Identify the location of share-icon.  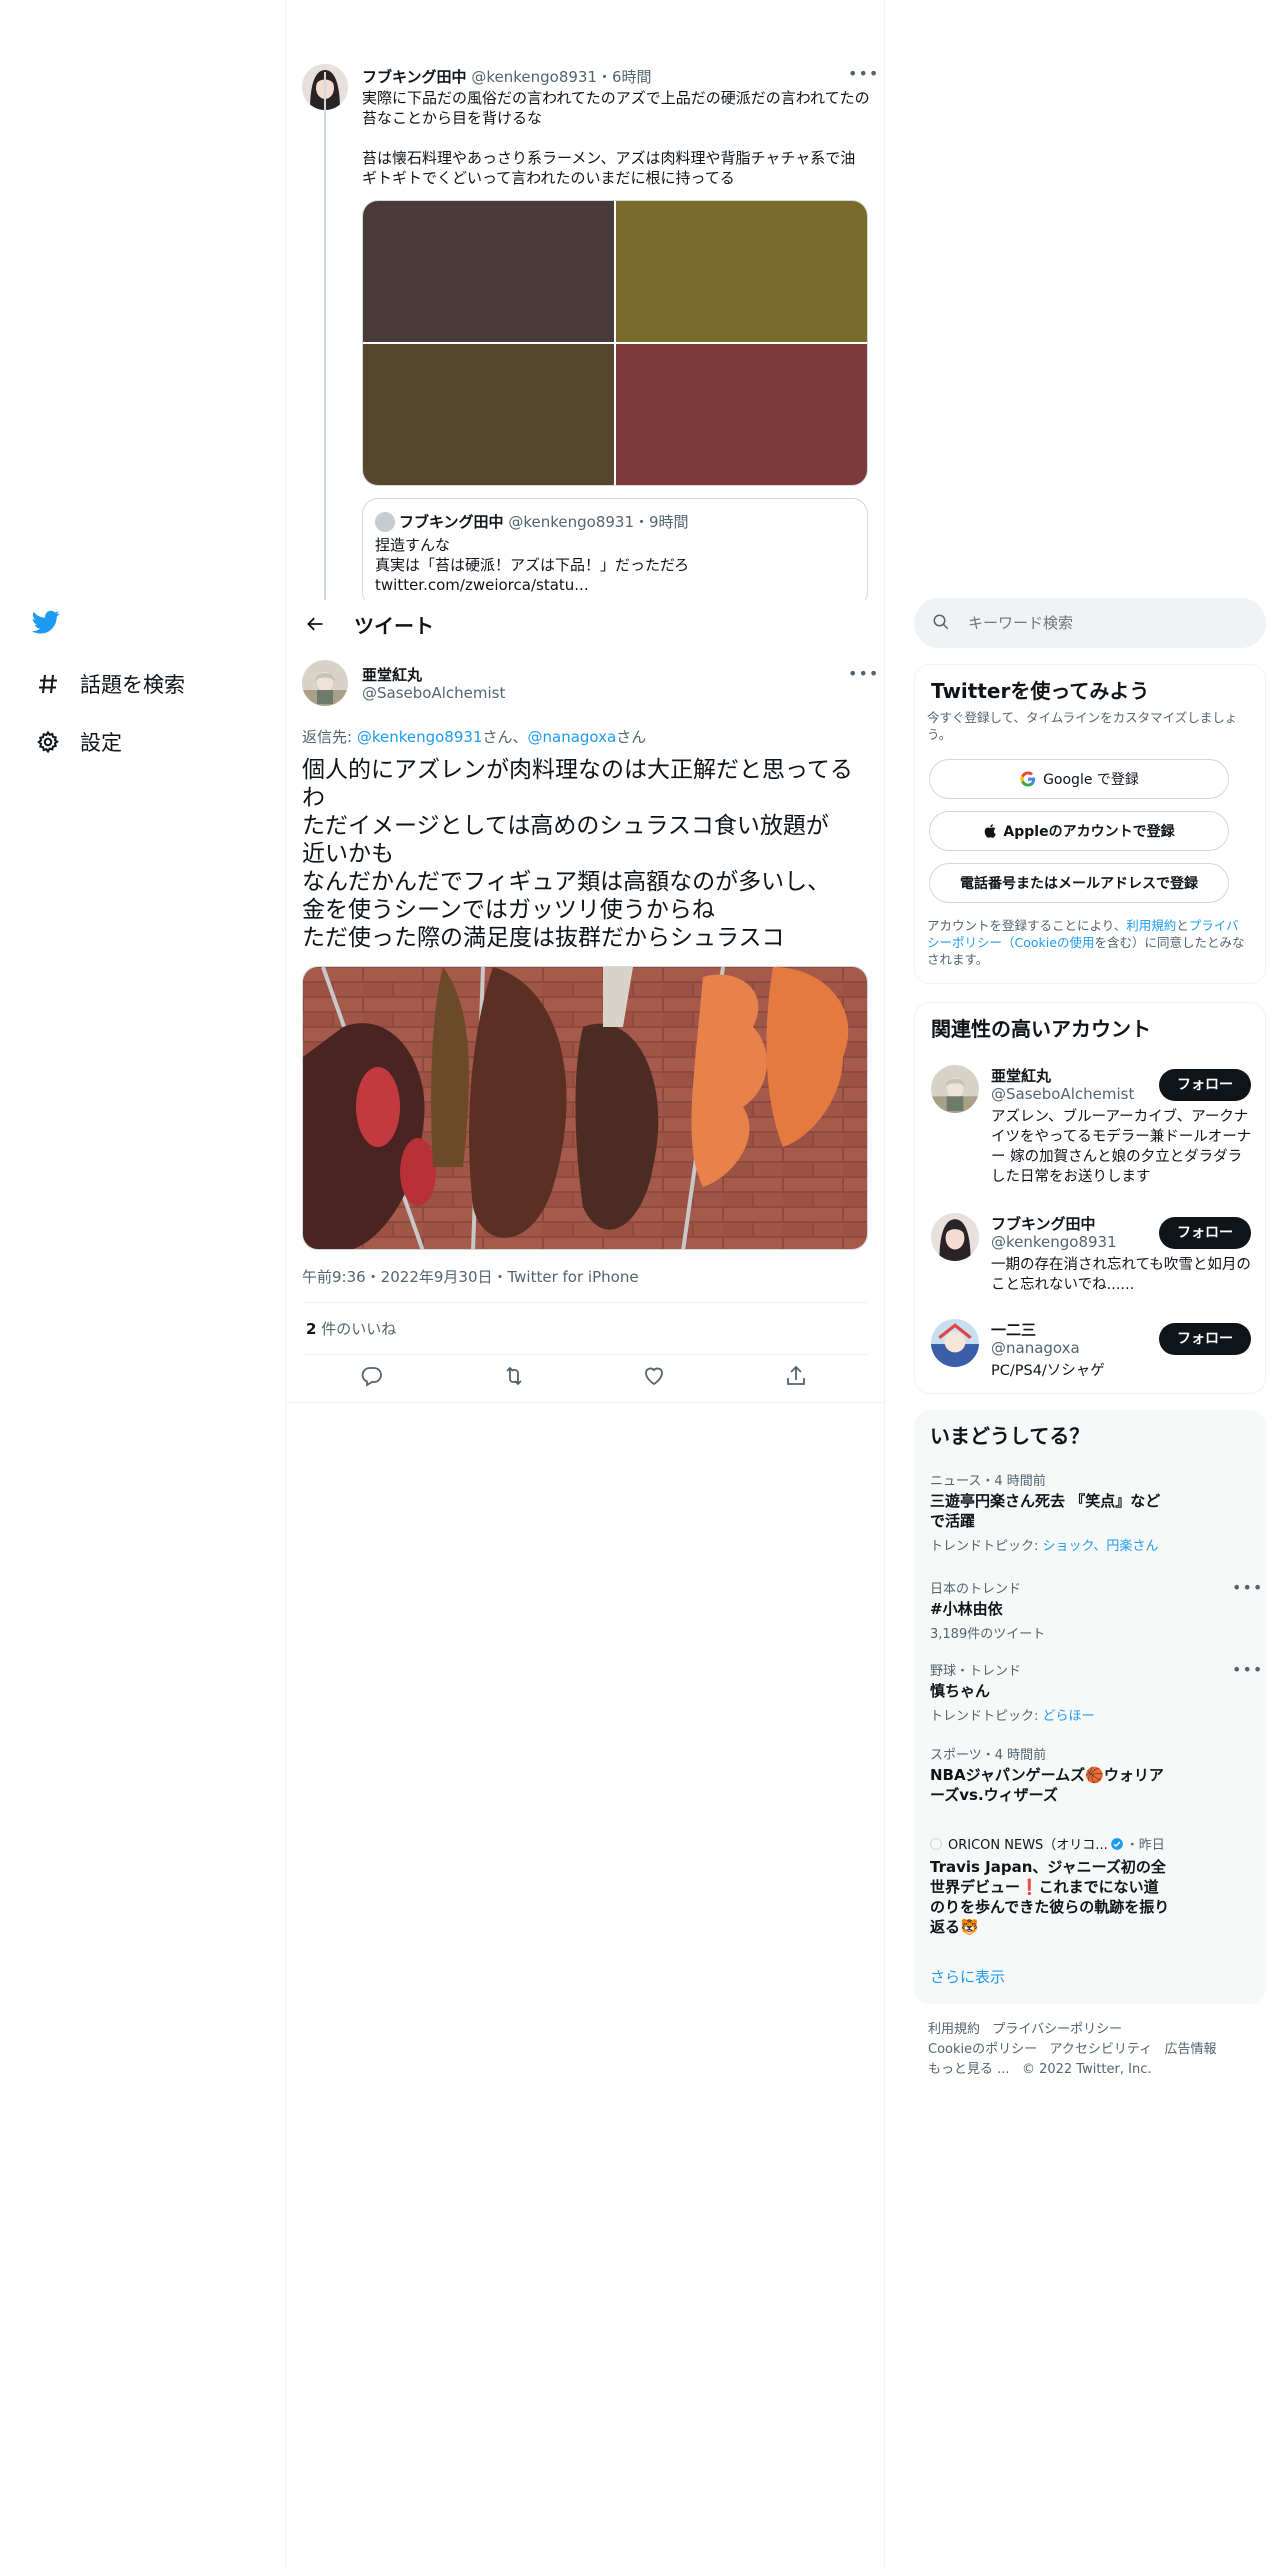
(796, 1376).